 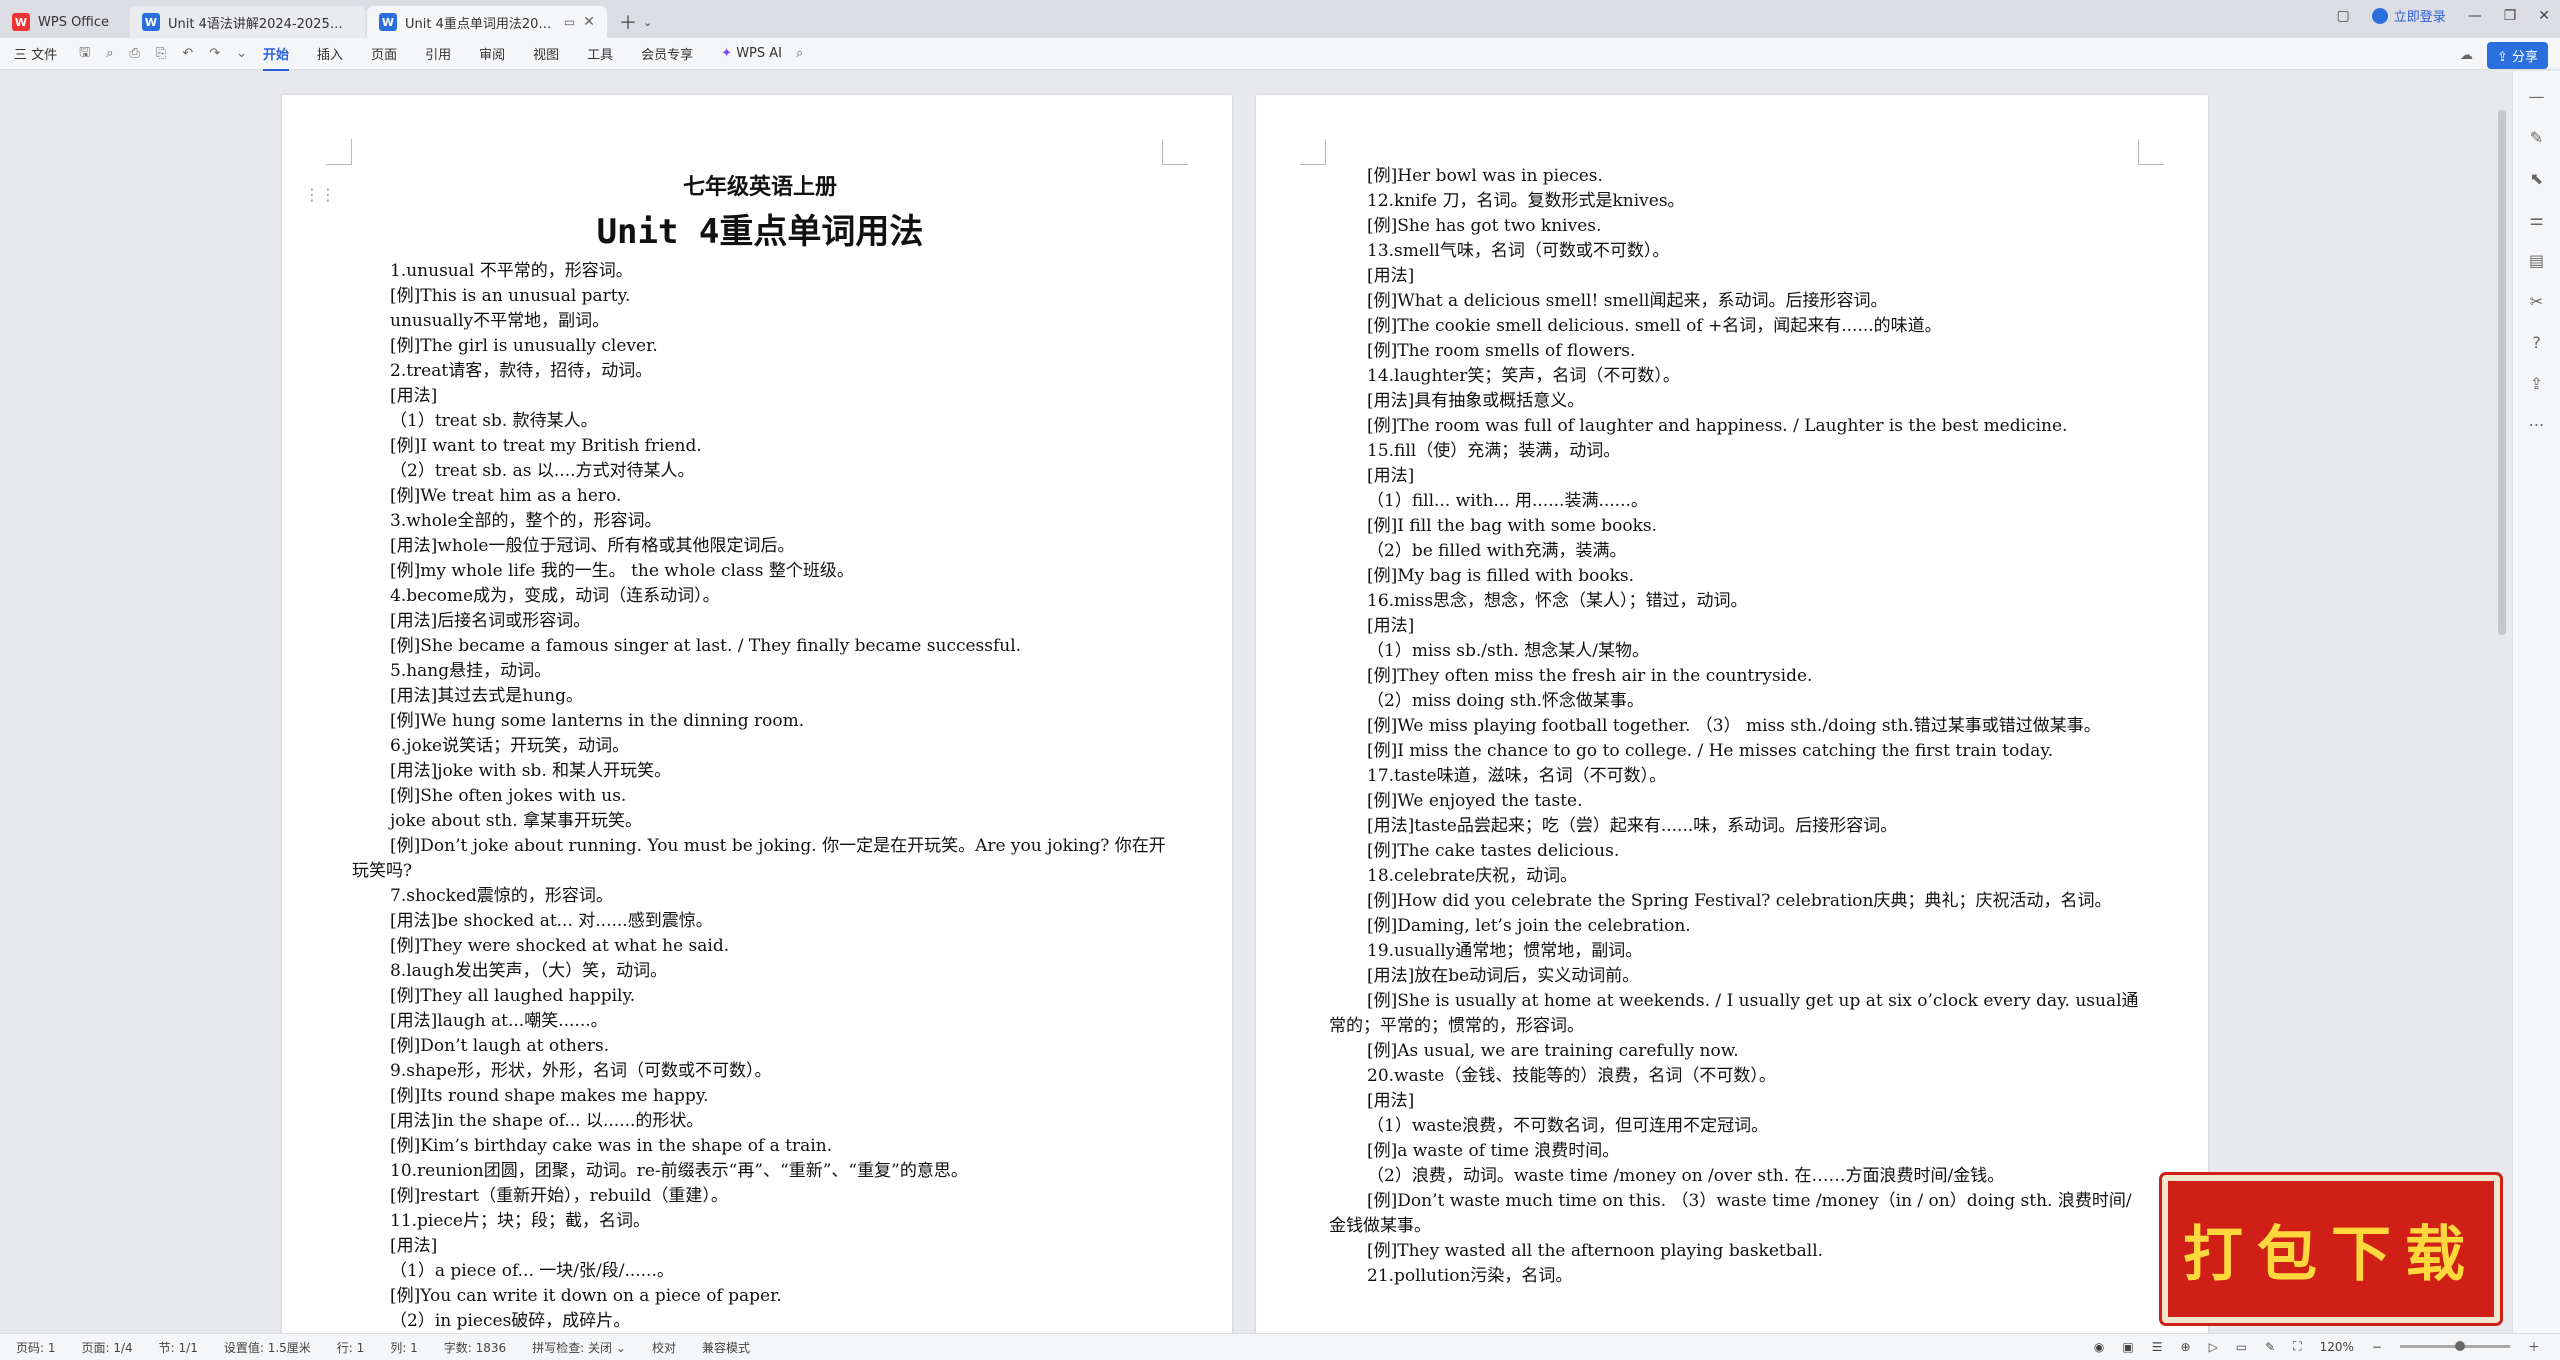 I want to click on text-line: （1）waste浪费，不可数名词，但可连用不定冠词。, so click(x=1568, y=1126).